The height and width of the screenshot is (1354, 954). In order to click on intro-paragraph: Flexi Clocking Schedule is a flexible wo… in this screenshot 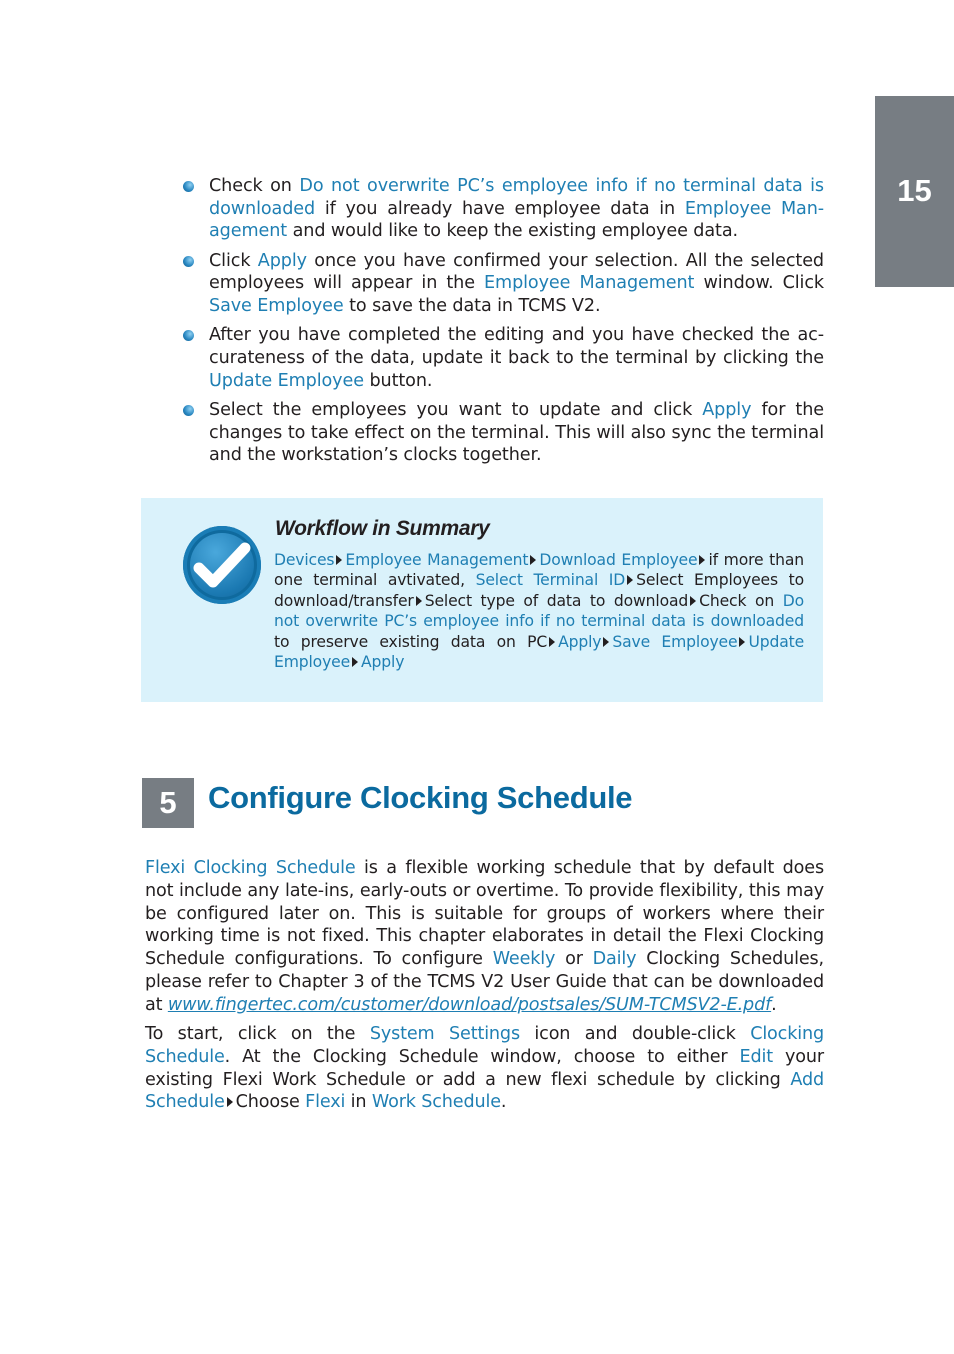, I will do `click(484, 937)`.